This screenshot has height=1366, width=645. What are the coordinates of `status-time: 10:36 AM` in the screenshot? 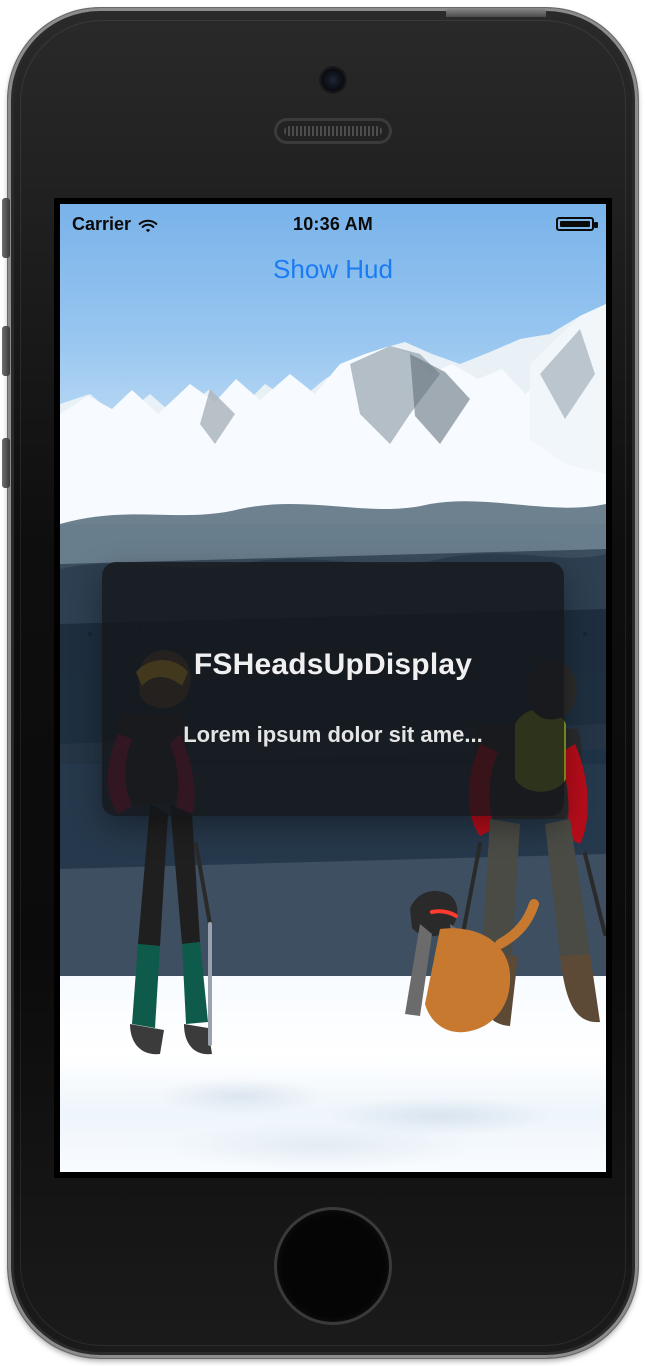 It's located at (333, 224).